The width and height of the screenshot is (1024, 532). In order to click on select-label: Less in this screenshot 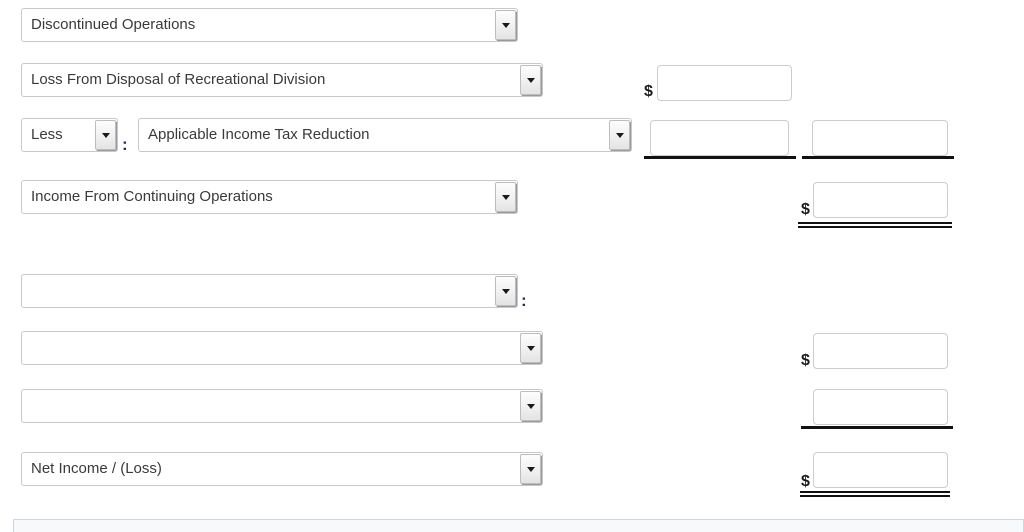, I will do `click(47, 134)`.